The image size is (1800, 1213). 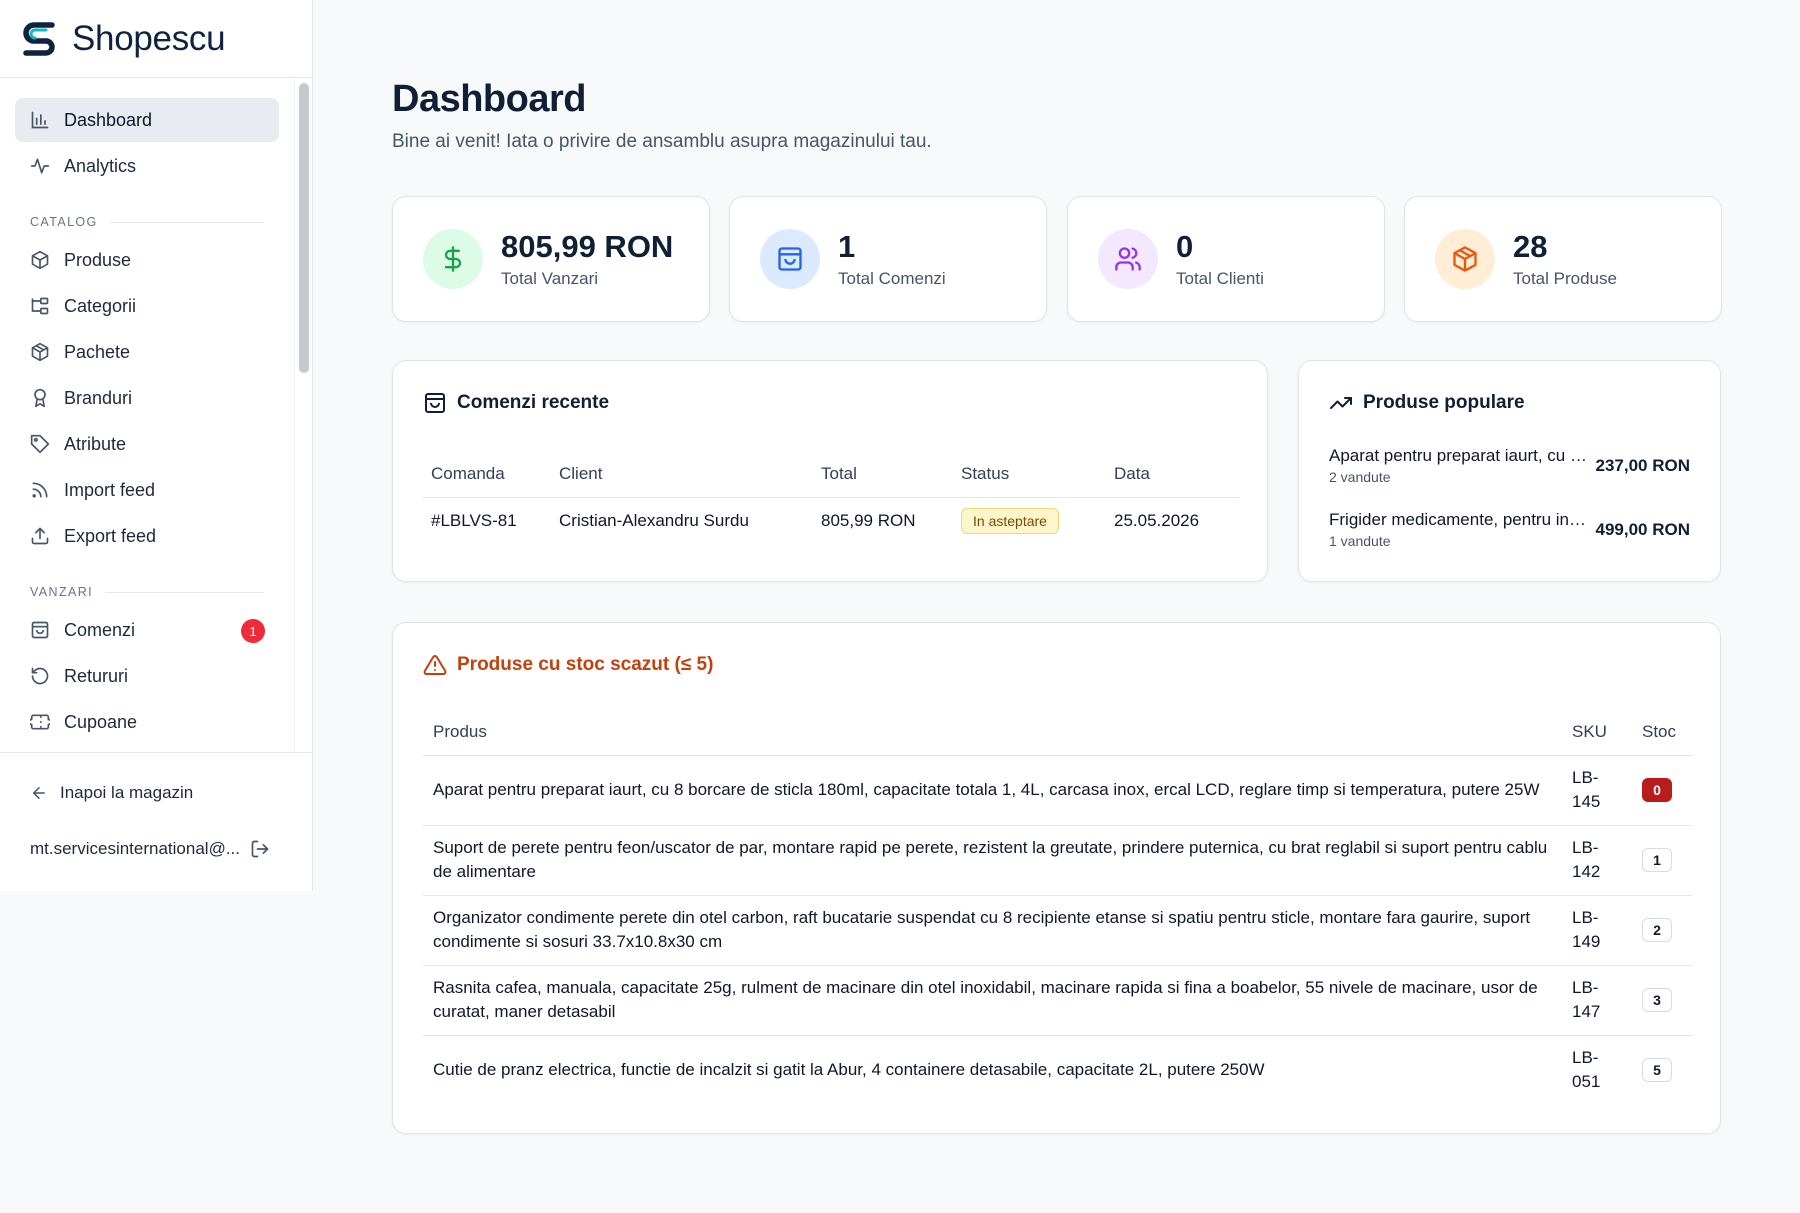 I want to click on order-number: #LBLVS-81, so click(x=487, y=521).